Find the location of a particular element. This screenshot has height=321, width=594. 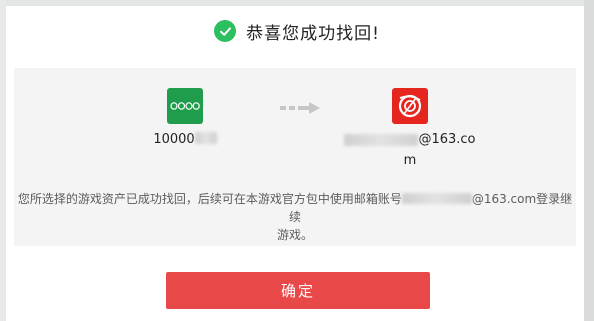

dialog-edge-right is located at coordinates (589, 160).